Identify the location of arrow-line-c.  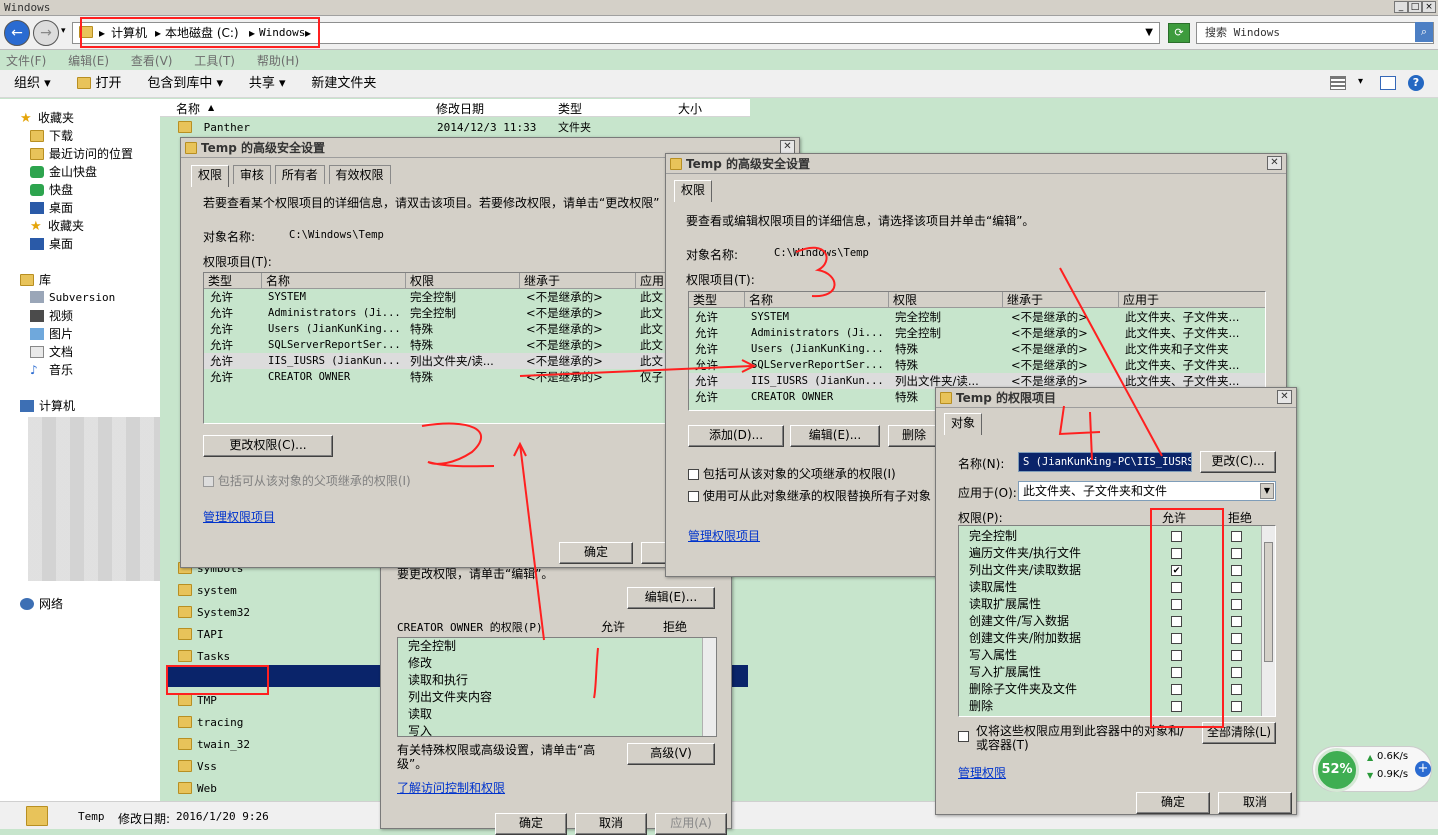
(1111, 362).